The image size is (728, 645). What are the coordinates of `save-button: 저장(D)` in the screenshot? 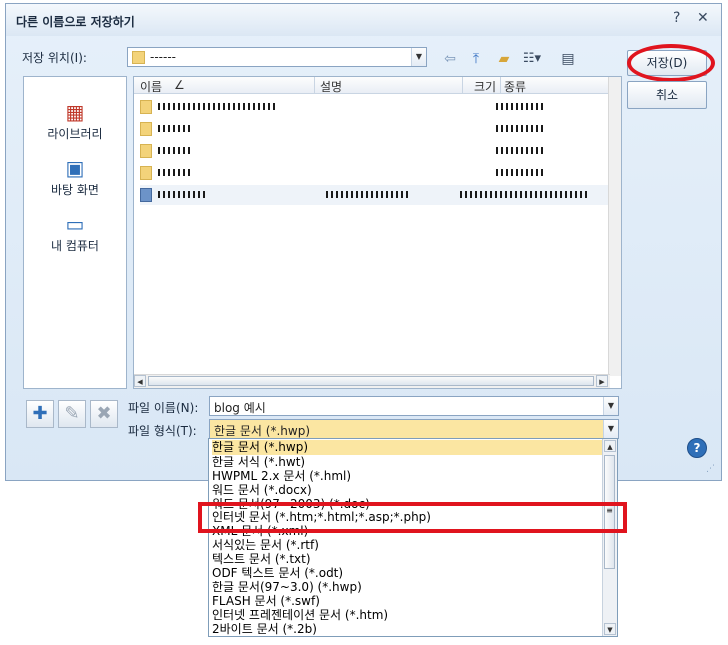 It's located at (667, 63).